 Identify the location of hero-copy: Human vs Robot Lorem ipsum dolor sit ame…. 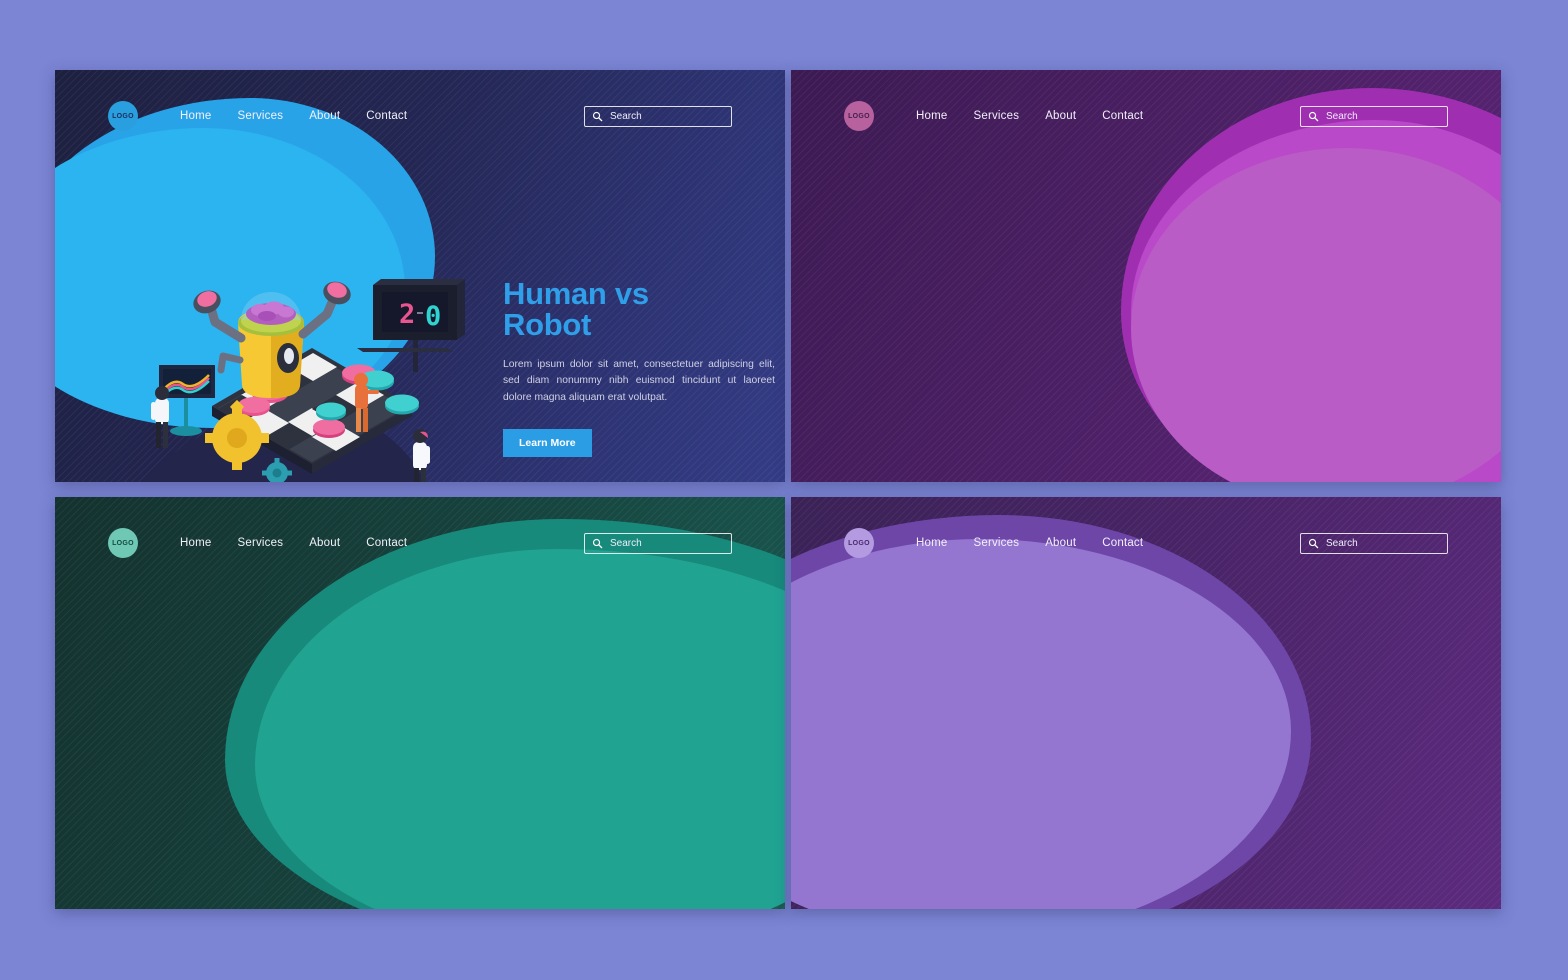
(644, 367).